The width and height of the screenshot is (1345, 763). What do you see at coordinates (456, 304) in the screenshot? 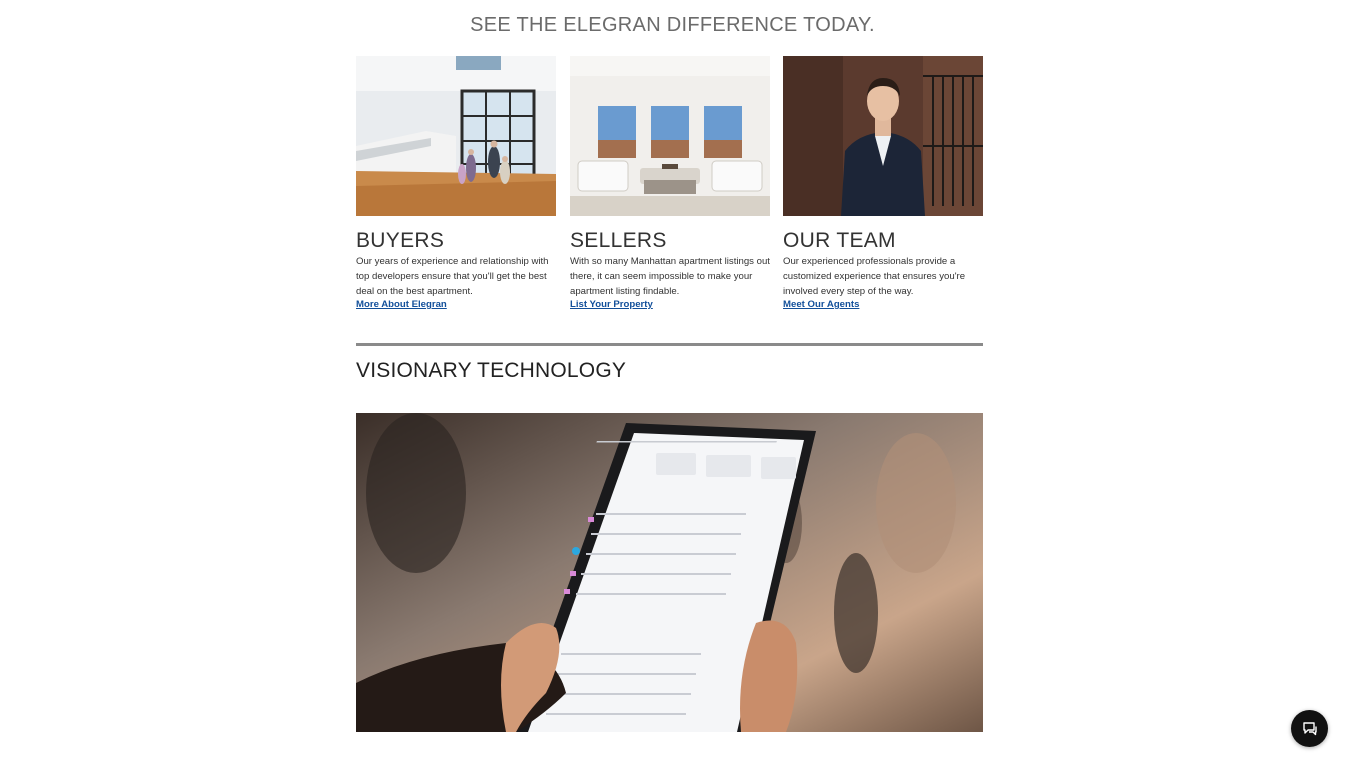
I see `more-about-elegran-link: More About Elegran` at bounding box center [456, 304].